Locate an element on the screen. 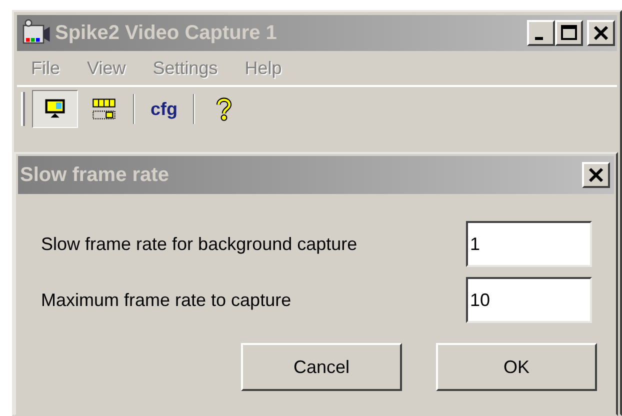 This screenshot has height=416, width=622. input-field: 10 is located at coordinates (529, 300).